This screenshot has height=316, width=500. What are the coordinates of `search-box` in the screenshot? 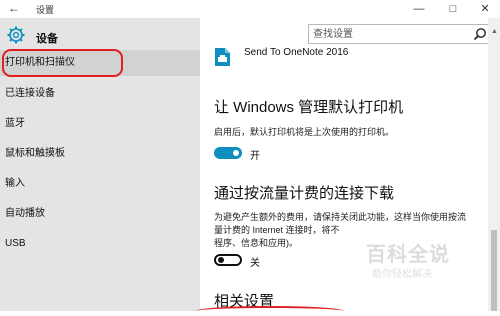 It's located at (400, 34).